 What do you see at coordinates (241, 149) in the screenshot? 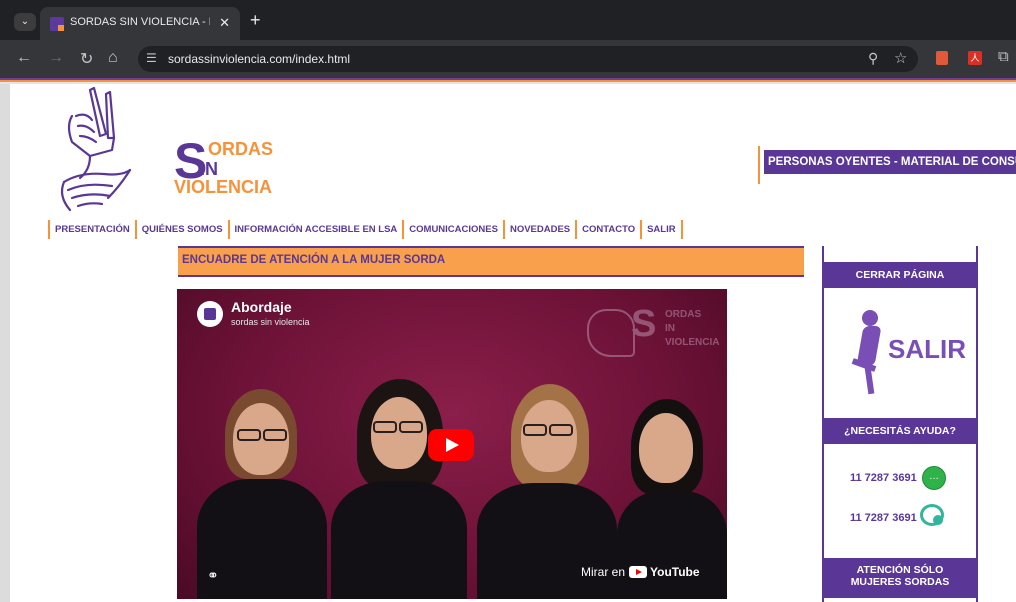
I see `logo-ordas: ORDAS` at bounding box center [241, 149].